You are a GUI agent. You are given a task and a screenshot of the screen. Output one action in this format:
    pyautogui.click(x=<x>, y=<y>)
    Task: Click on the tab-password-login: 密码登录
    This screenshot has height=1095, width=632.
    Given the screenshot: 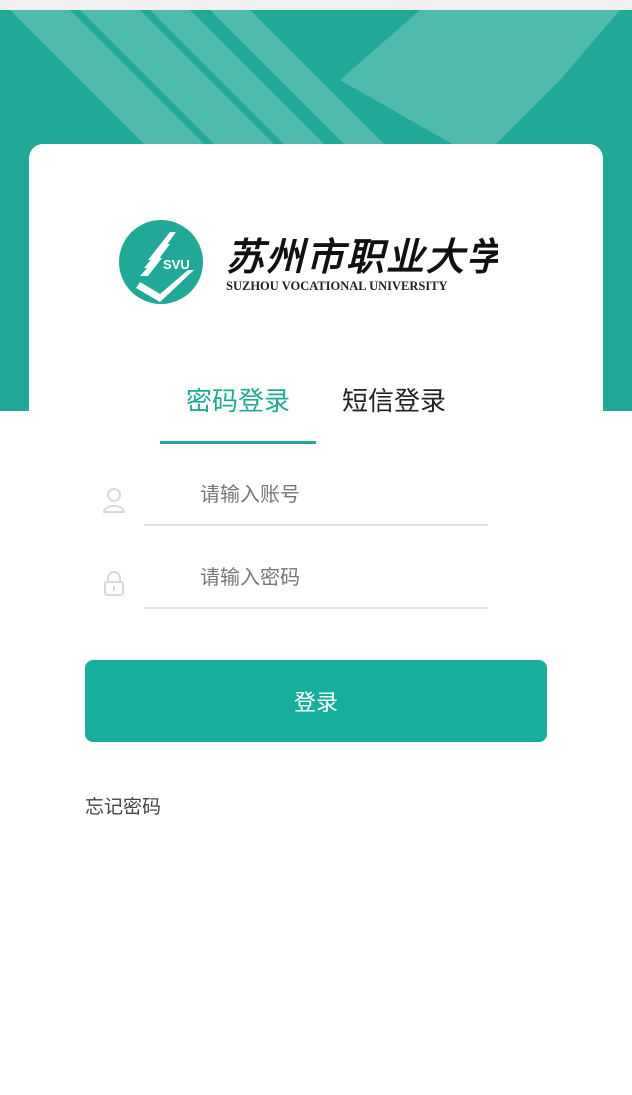 What is the action you would take?
    pyautogui.click(x=238, y=408)
    